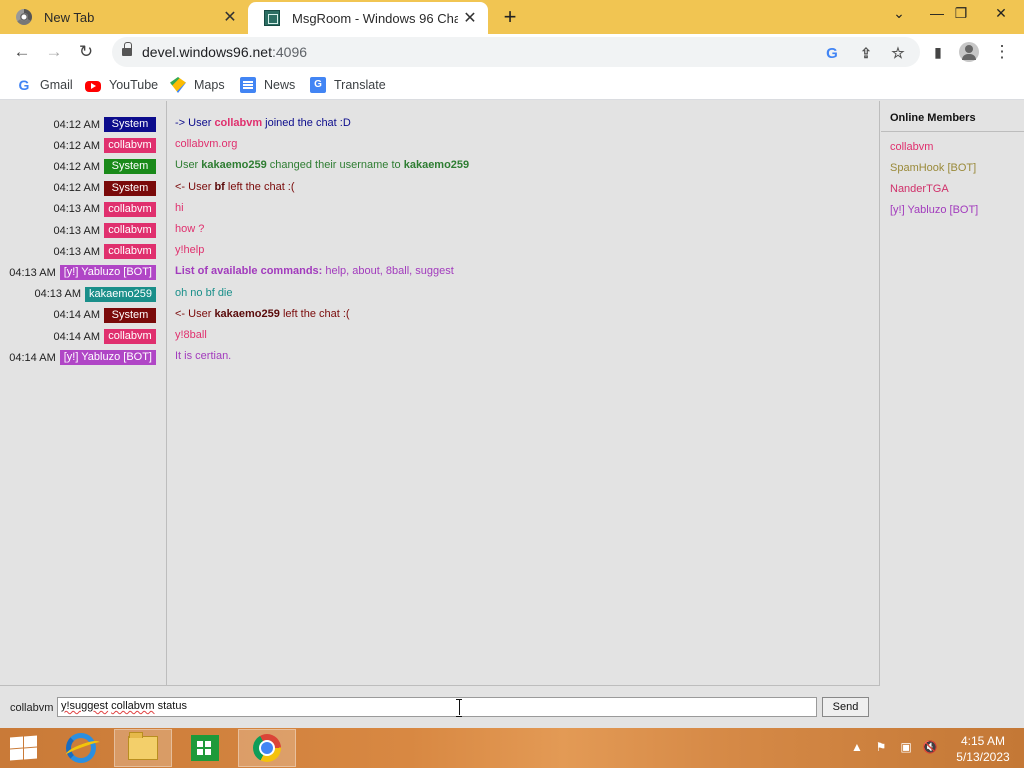 The width and height of the screenshot is (1024, 768). I want to click on bookmark-translate: G Translate, so click(348, 85).